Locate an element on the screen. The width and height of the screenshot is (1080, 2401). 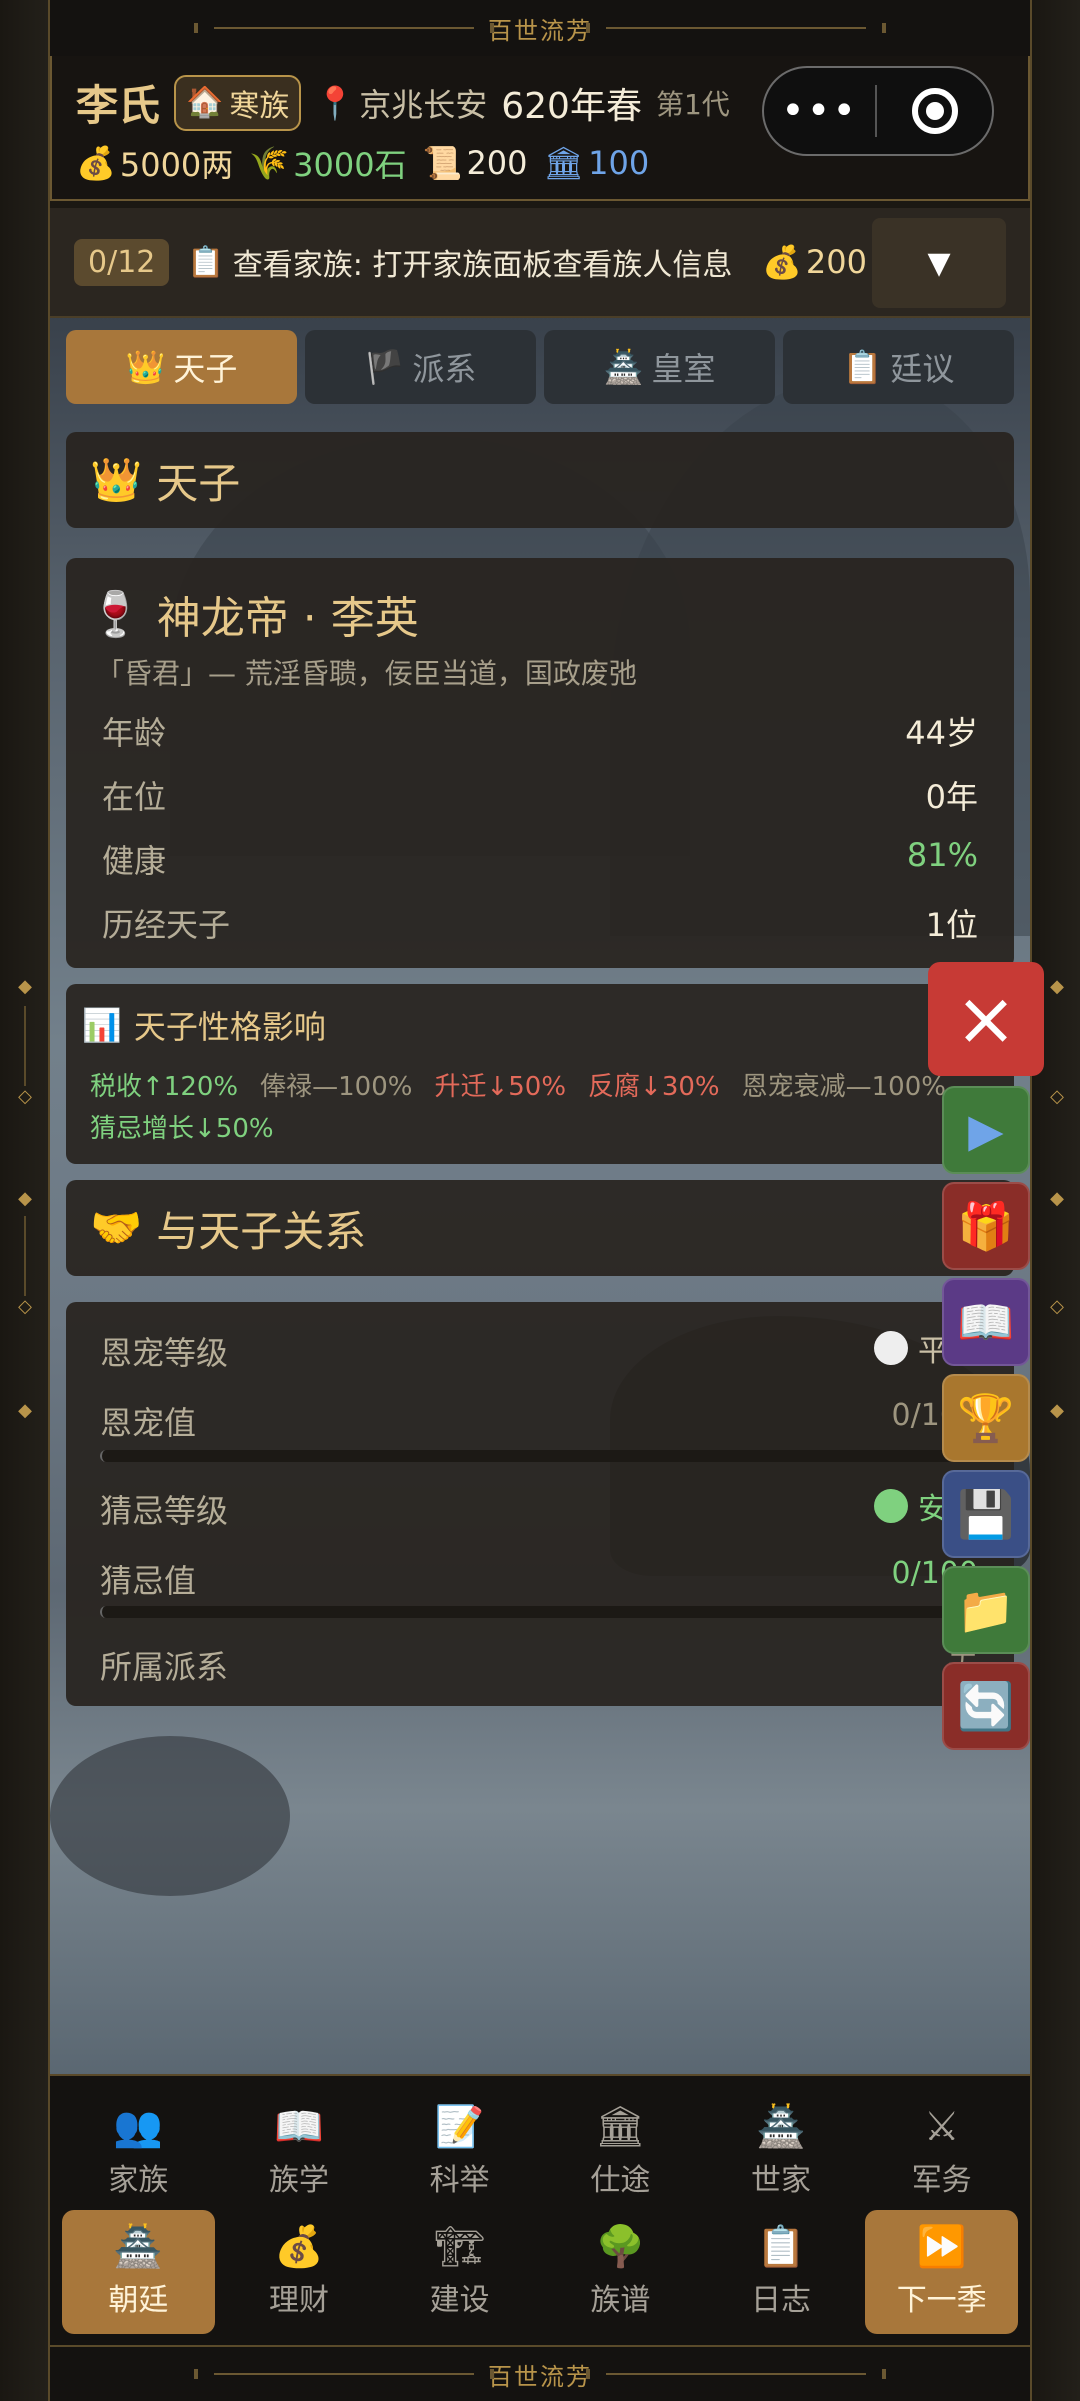
more-menu-button: ••• is located at coordinates (819, 111).